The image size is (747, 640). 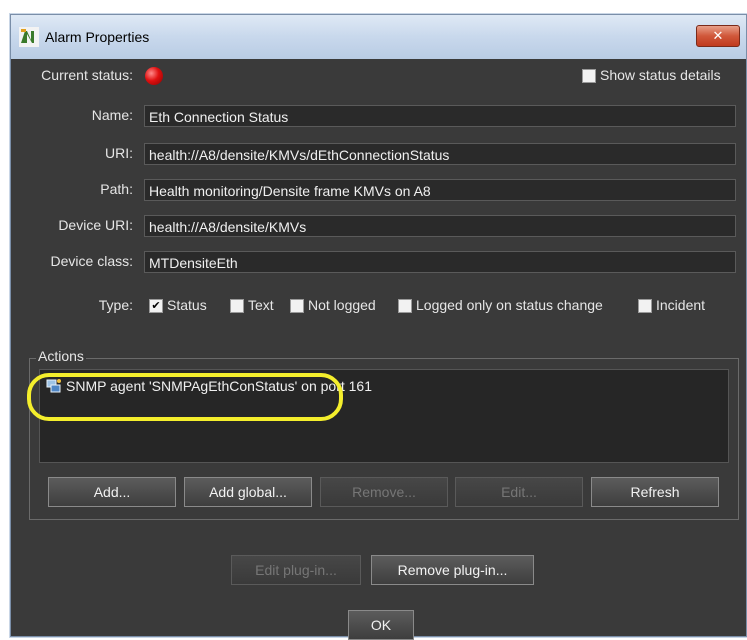 I want to click on name-field: Eth Connection Status, so click(x=440, y=116).